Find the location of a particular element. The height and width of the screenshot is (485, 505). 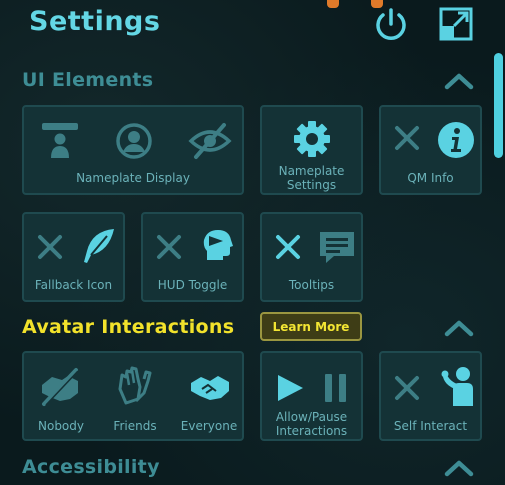

self-interact-icon is located at coordinates (457, 386).